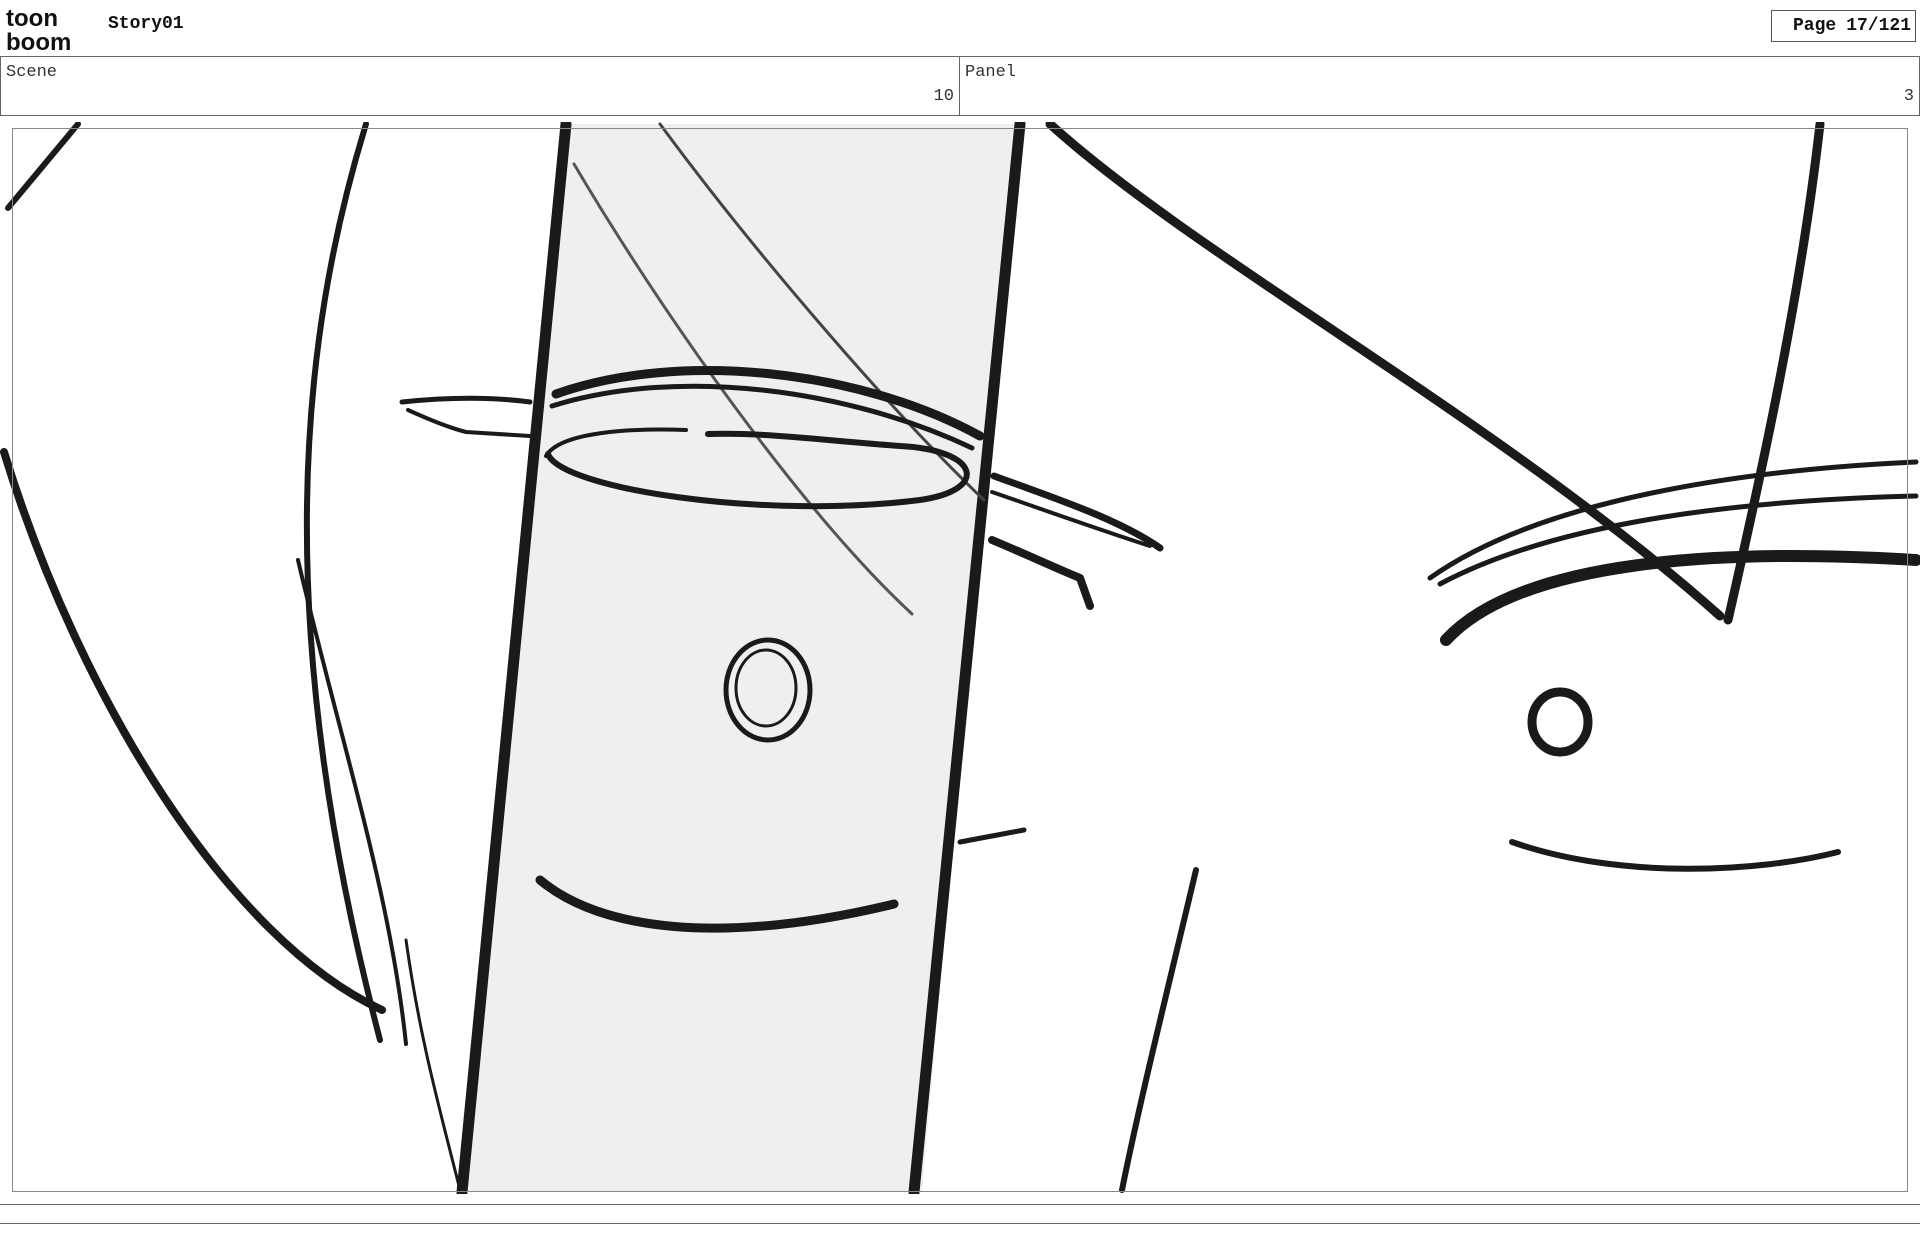 This screenshot has height=1242, width=1920. I want to click on logo-text-bottom: boom, so click(38, 40).